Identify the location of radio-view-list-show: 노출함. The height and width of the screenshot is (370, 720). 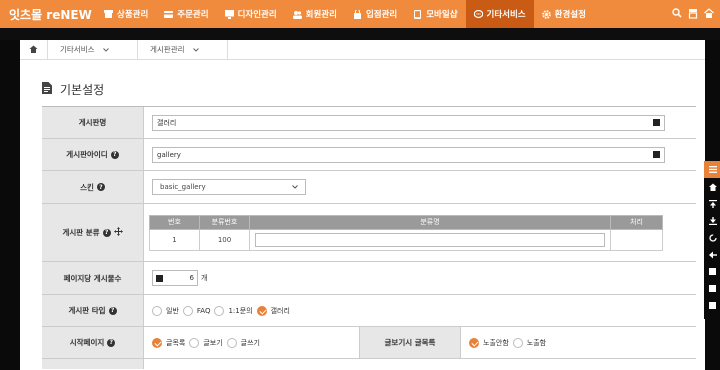
(529, 342).